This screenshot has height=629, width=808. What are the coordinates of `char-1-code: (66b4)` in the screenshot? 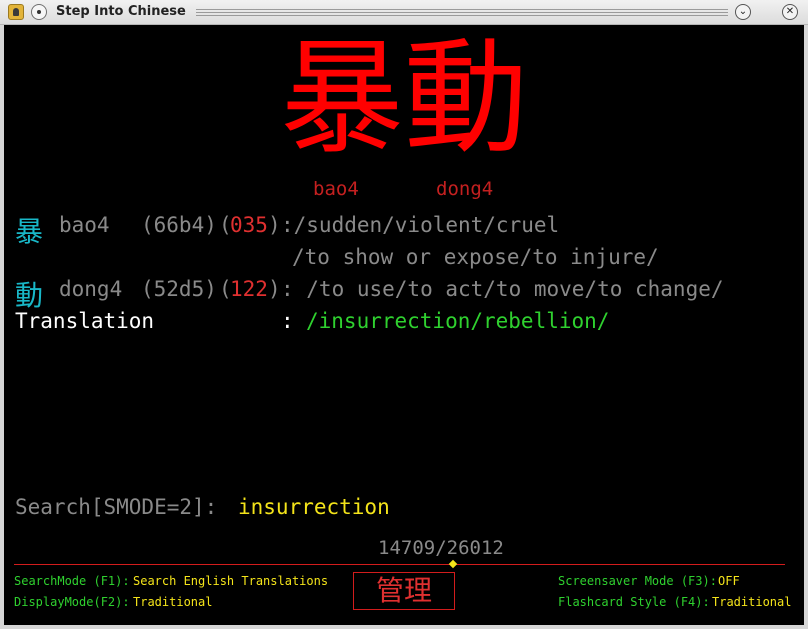 It's located at (179, 225).